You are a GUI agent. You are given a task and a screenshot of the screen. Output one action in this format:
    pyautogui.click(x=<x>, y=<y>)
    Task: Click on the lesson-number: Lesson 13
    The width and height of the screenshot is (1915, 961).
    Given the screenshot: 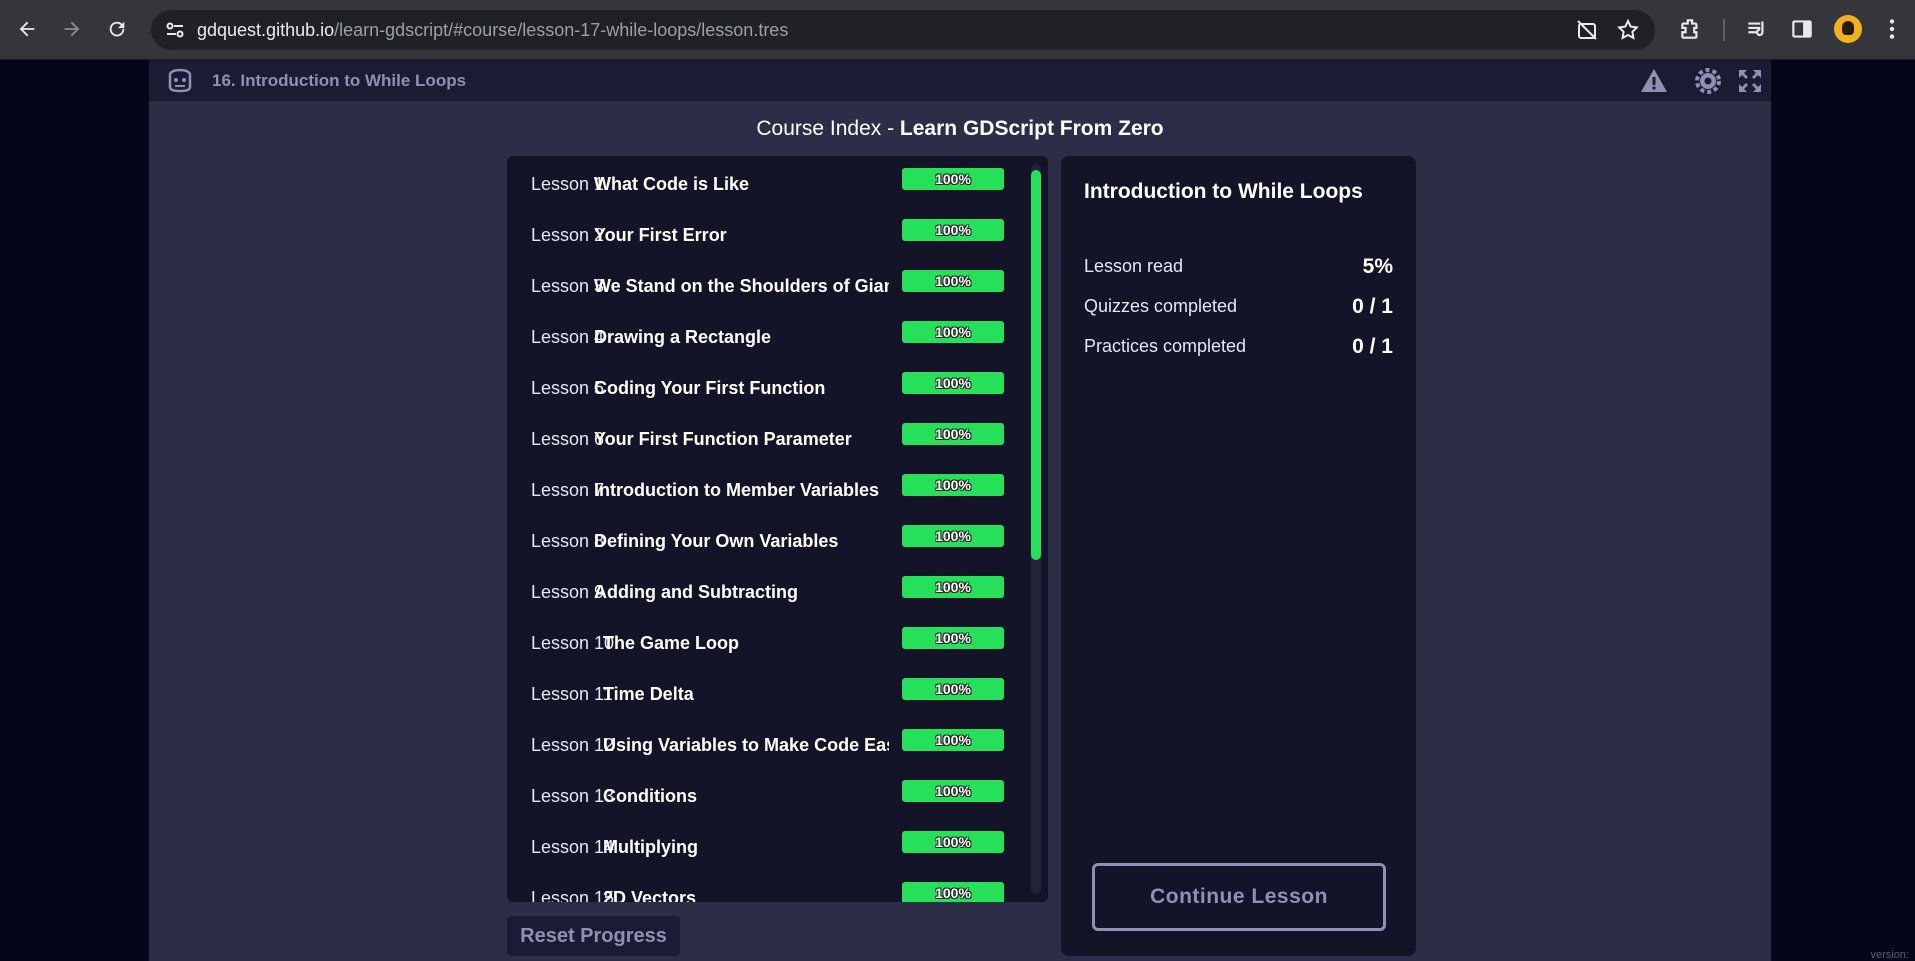 What is the action you would take?
    pyautogui.click(x=573, y=796)
    